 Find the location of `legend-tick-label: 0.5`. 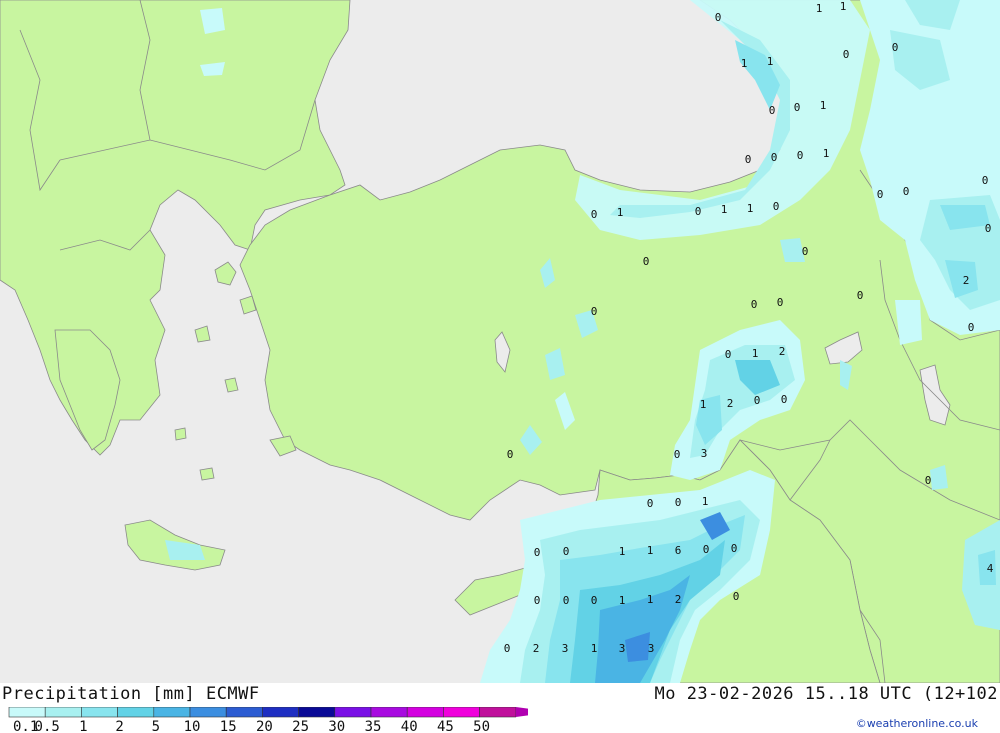

legend-tick-label: 0.5 is located at coordinates (47, 726).